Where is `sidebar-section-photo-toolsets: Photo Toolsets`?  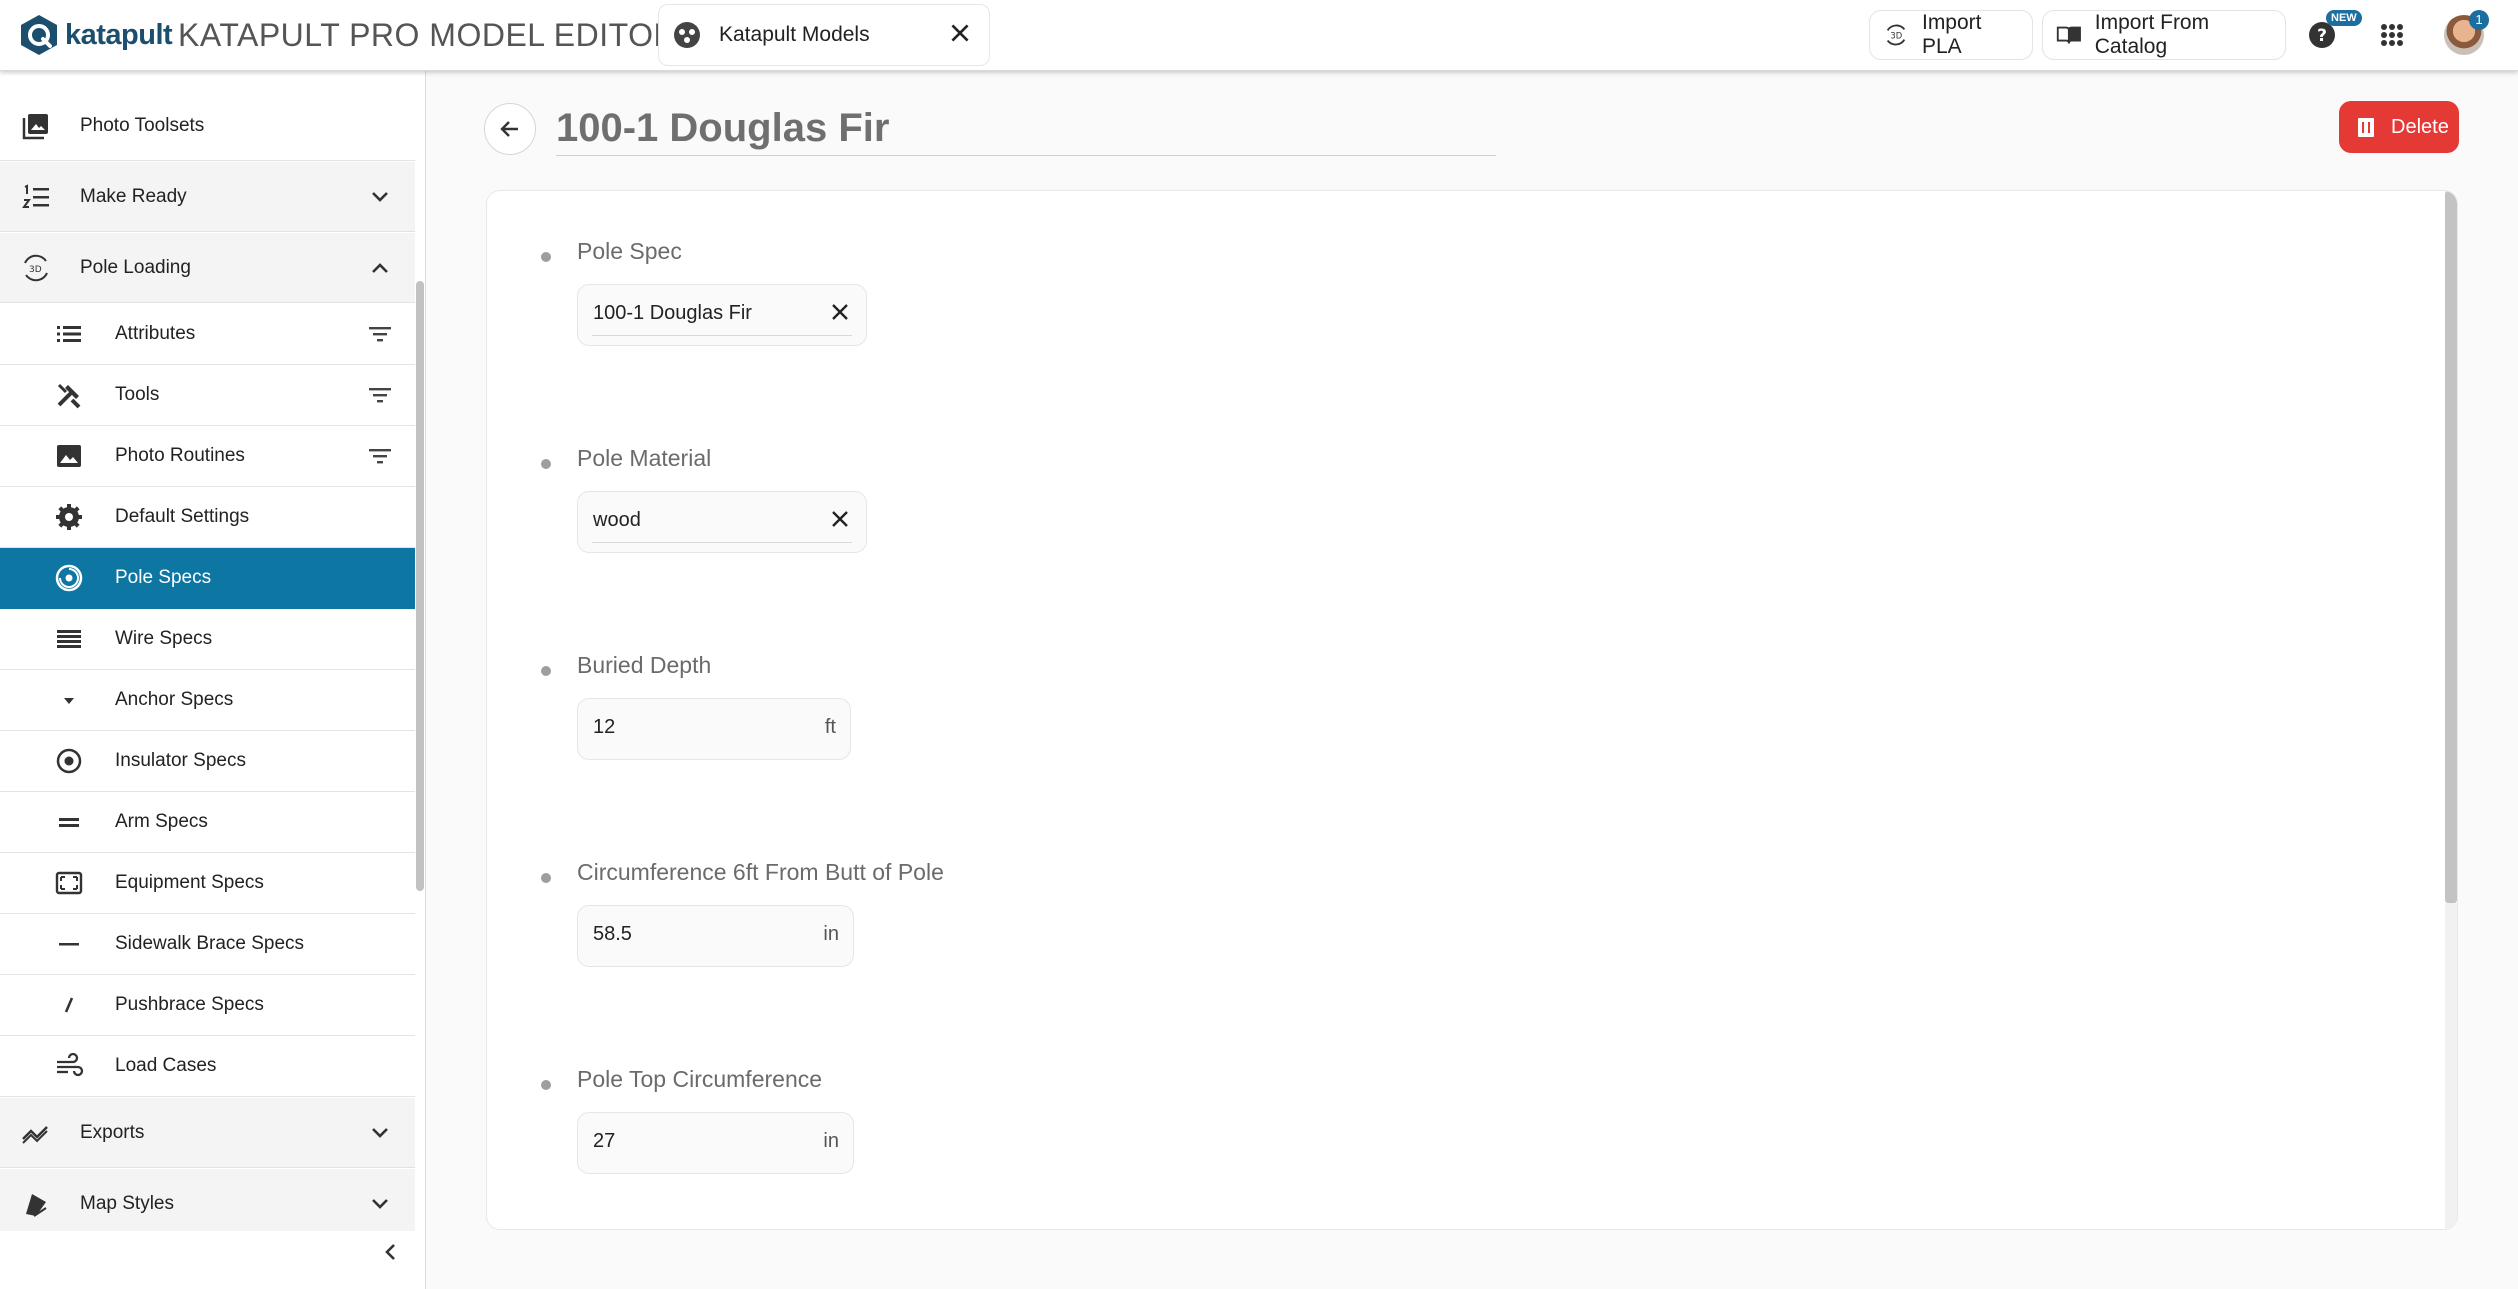 sidebar-section-photo-toolsets: Photo Toolsets is located at coordinates (207, 126).